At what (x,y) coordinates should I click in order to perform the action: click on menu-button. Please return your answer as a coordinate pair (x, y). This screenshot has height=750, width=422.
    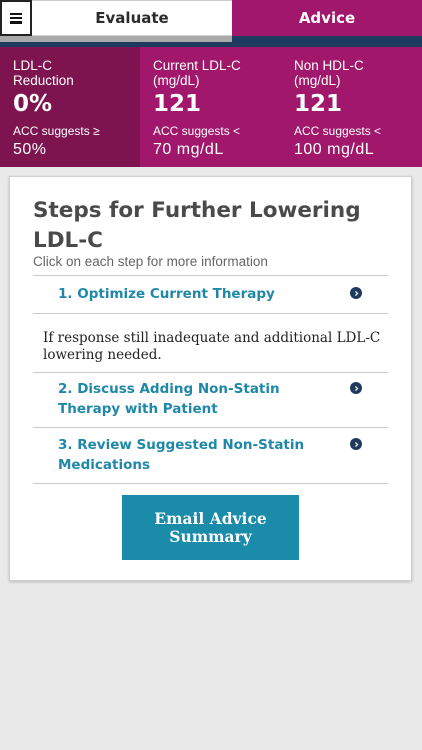
    Looking at the image, I should click on (16, 18).